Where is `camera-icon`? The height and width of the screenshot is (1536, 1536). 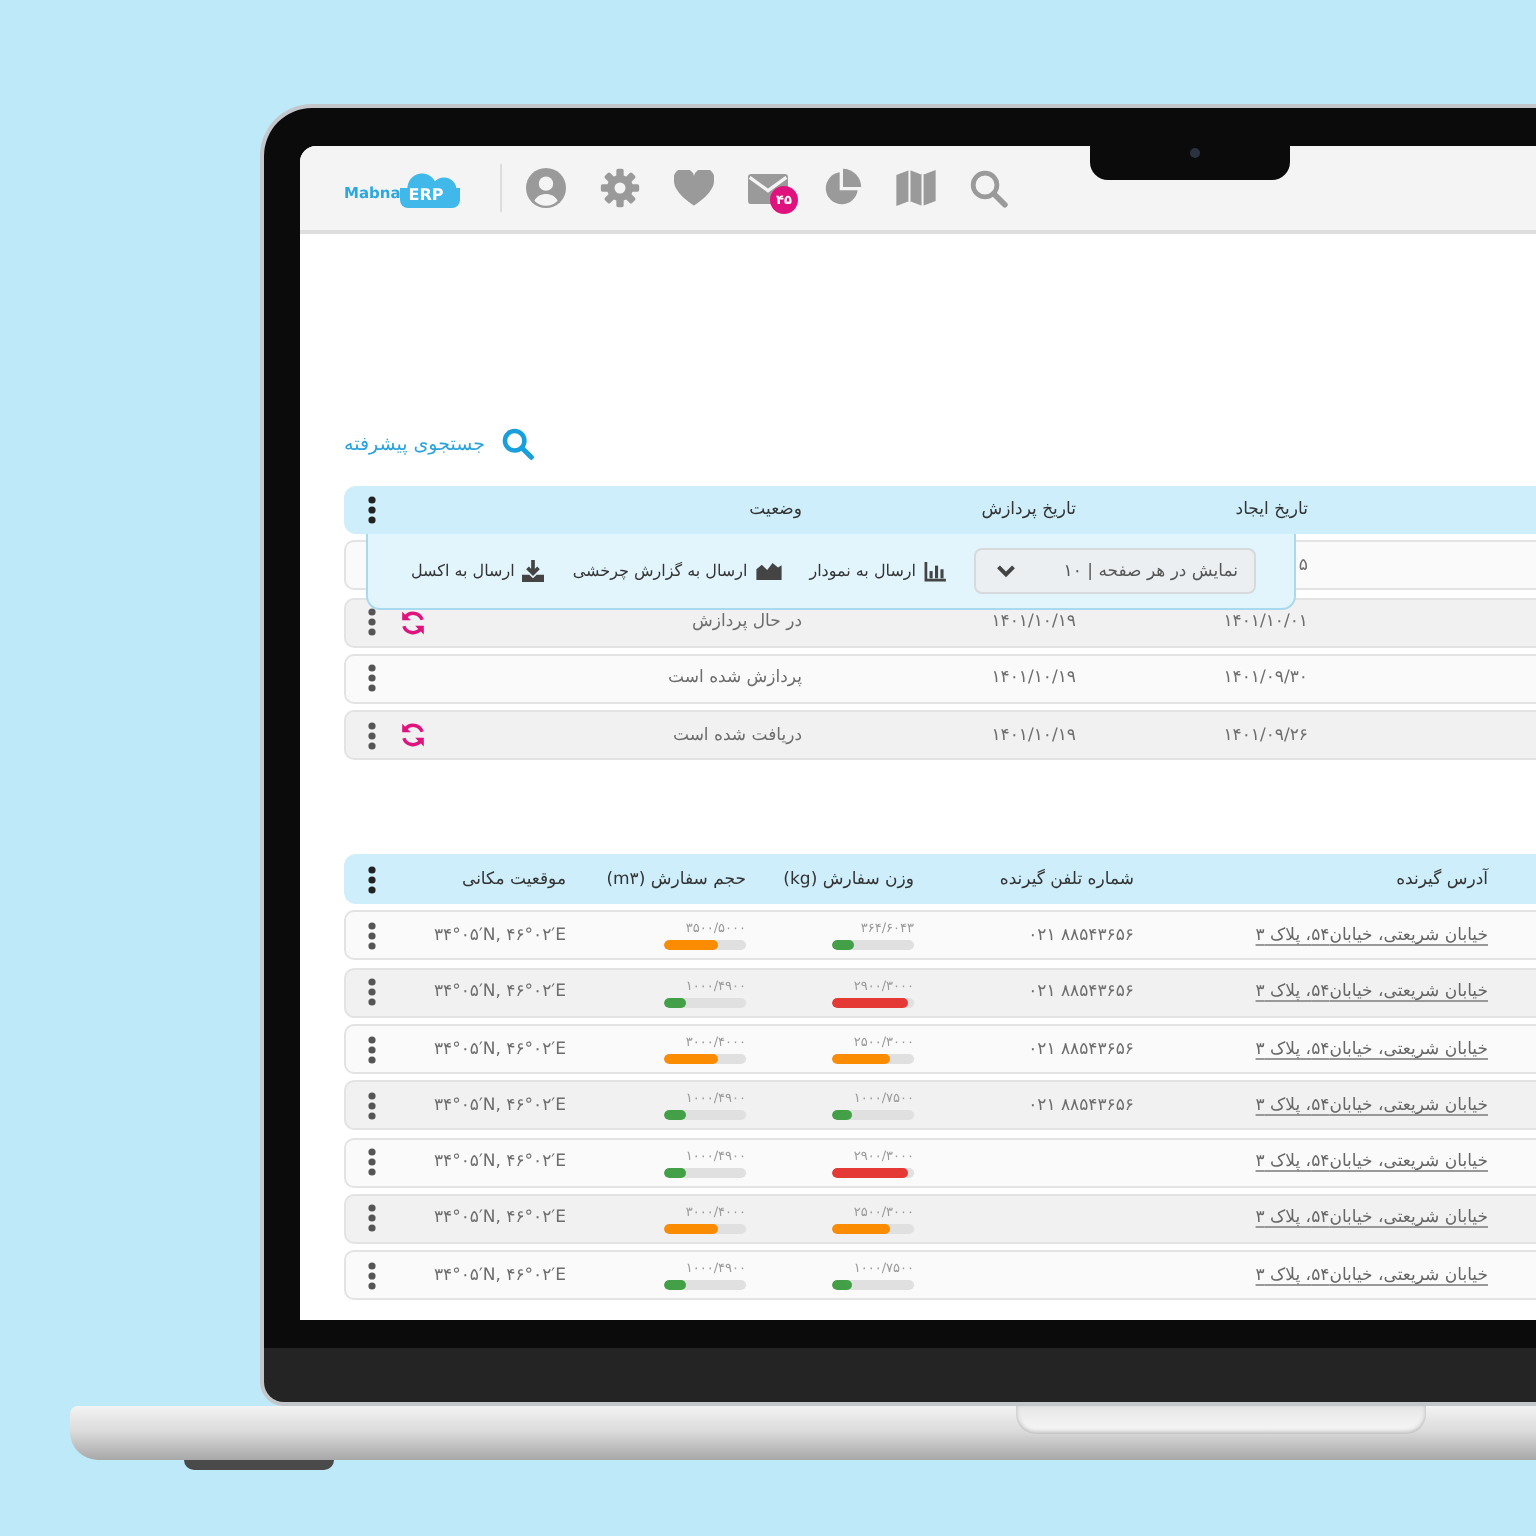
camera-icon is located at coordinates (1195, 153).